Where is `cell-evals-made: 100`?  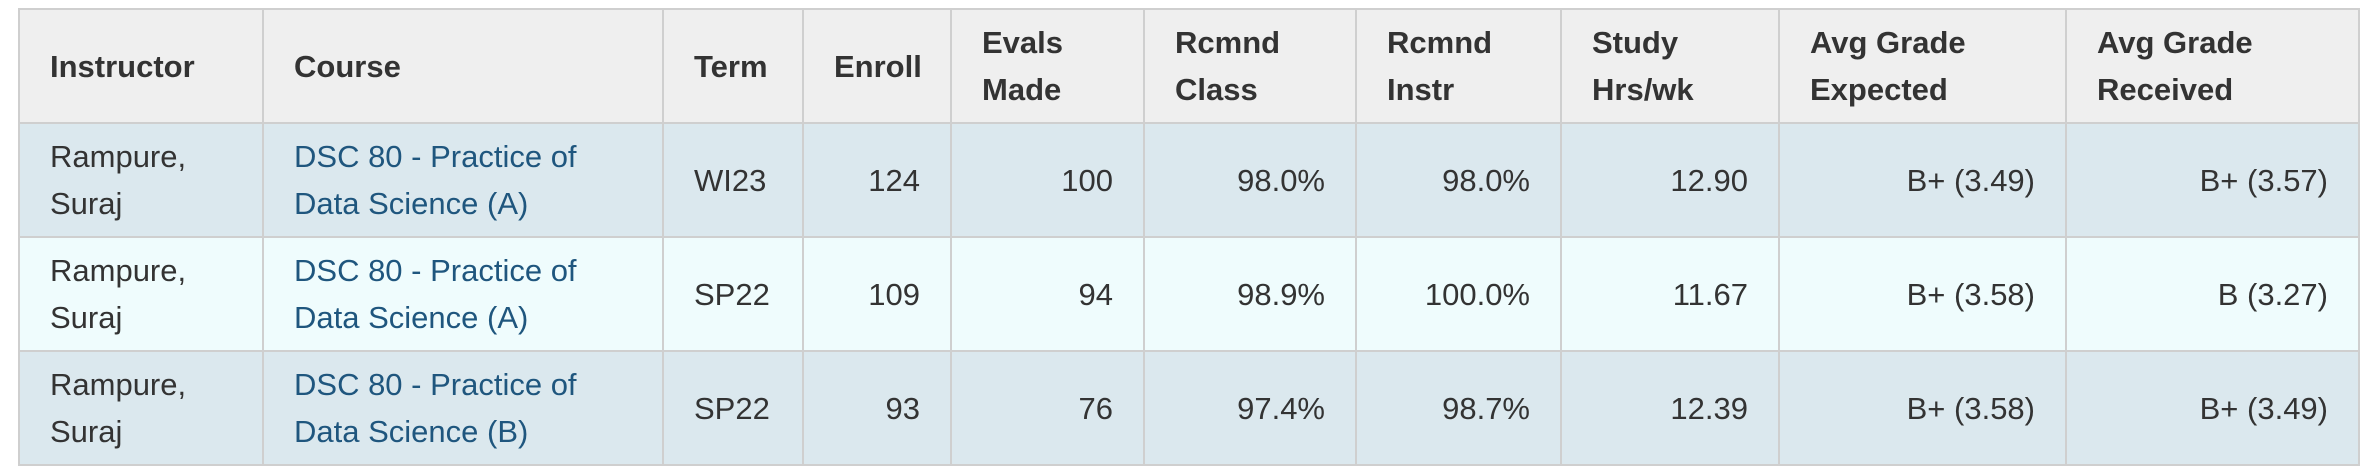 cell-evals-made: 100 is located at coordinates (1047, 180).